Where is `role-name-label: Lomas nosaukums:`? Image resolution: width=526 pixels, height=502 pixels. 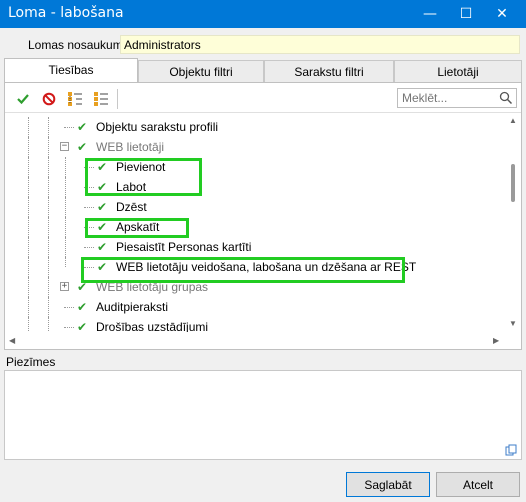 role-name-label: Lomas nosaukums: is located at coordinates (80, 45).